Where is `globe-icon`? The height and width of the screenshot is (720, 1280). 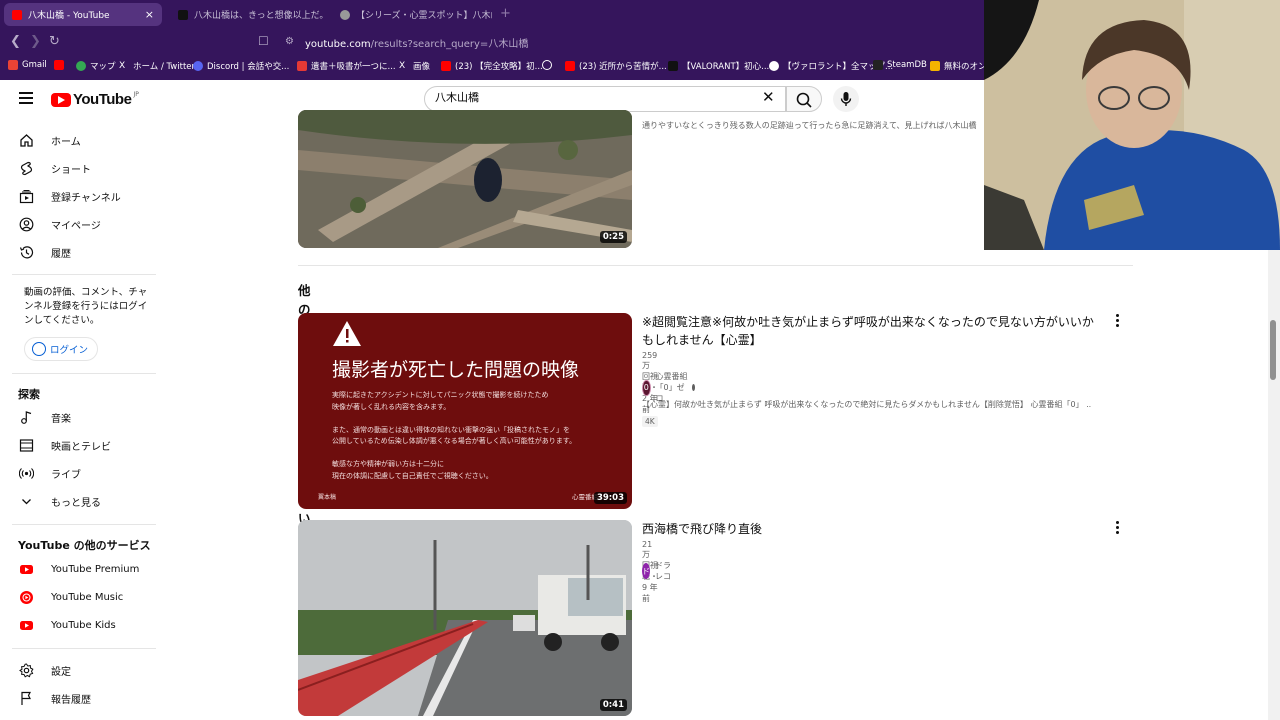 globe-icon is located at coordinates (547, 65).